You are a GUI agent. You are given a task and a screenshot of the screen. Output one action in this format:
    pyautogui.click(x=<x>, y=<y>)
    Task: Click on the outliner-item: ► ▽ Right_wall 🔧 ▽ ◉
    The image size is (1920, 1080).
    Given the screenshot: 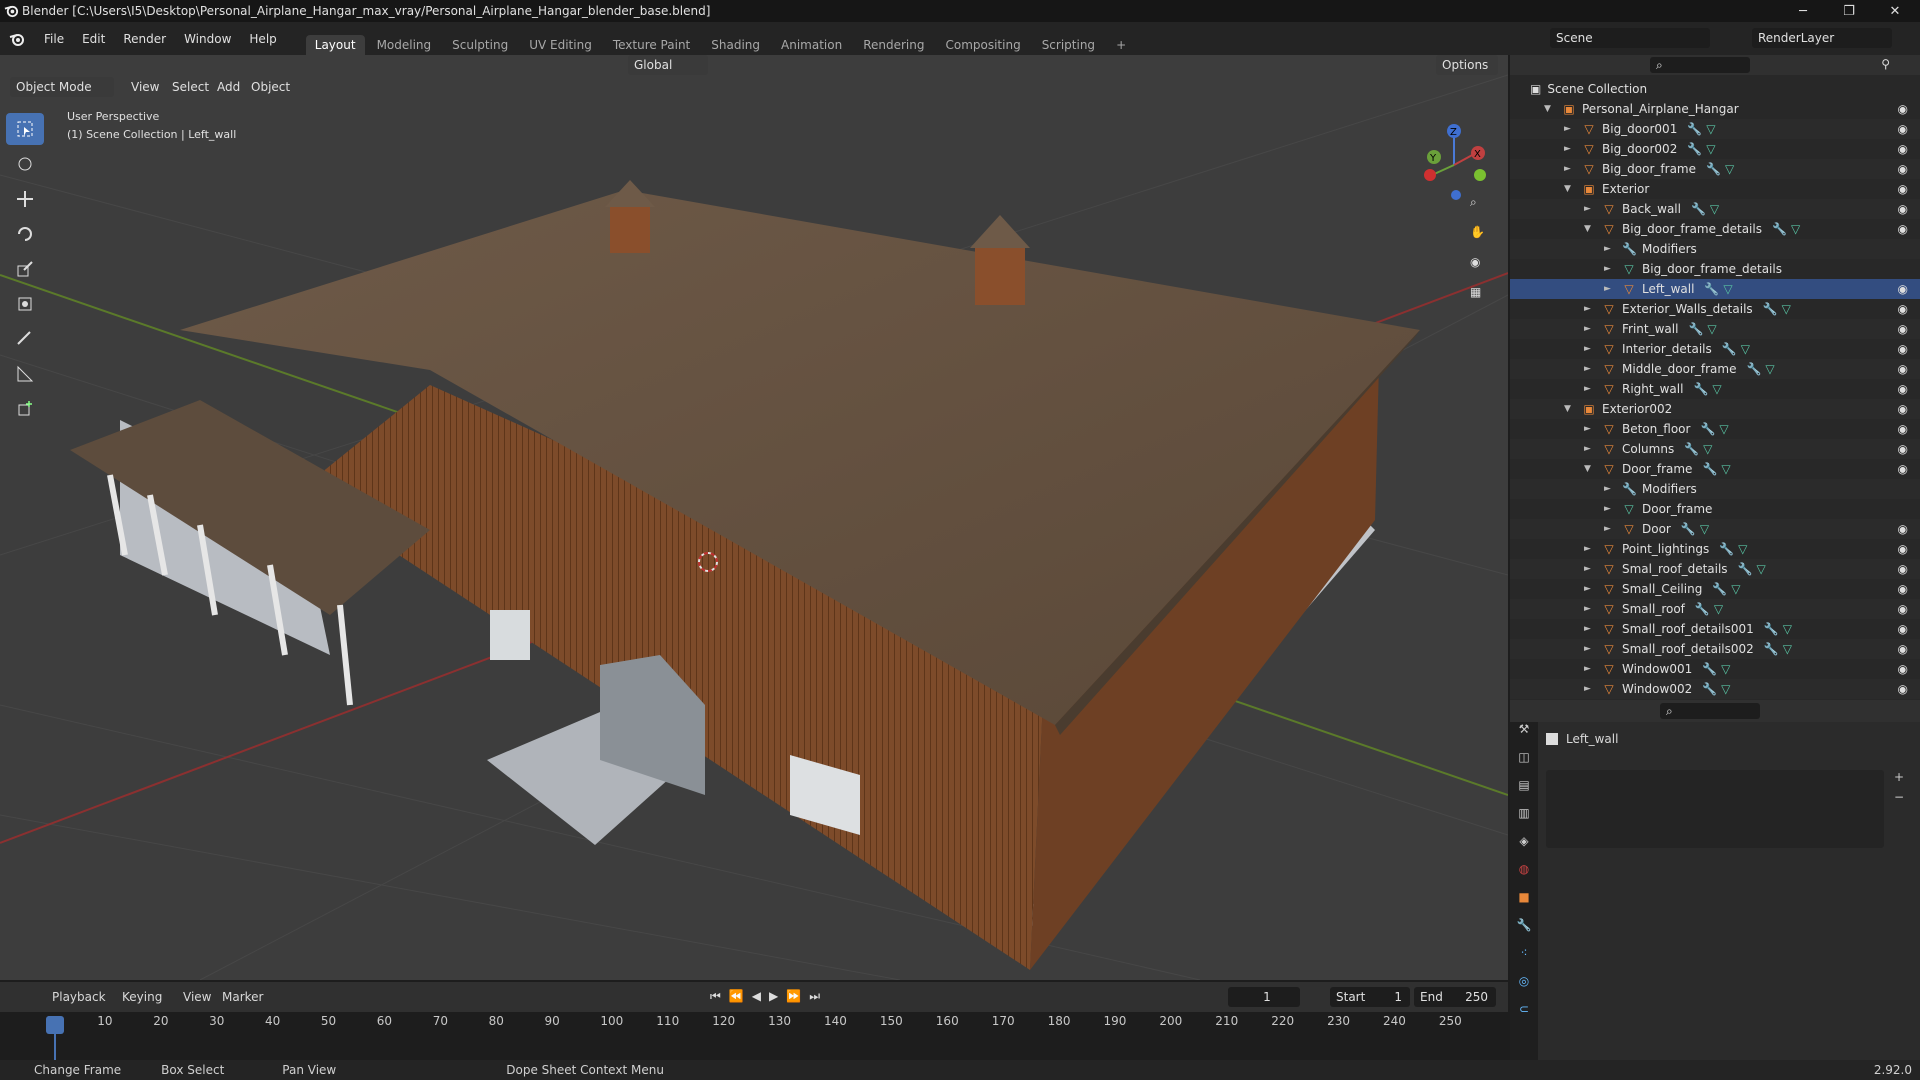 What is the action you would take?
    pyautogui.click(x=1715, y=389)
    